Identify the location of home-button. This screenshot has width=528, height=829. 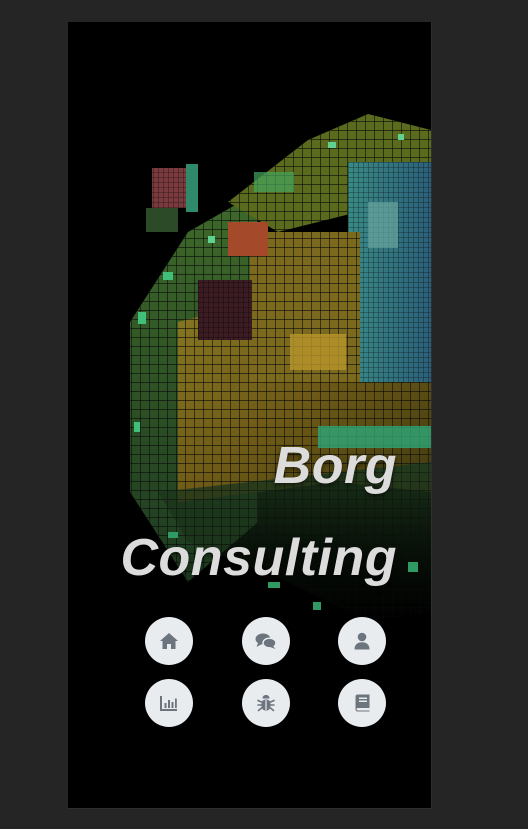
(169, 641).